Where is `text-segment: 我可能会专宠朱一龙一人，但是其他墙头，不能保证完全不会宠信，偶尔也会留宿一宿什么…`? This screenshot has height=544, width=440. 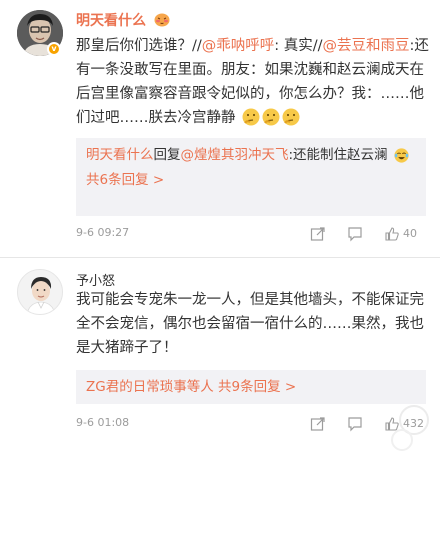 text-segment: 我可能会专宠朱一龙一人，但是其他墙头，不能保证完全不会宠信，偶尔也会留宿一宿什么… is located at coordinates (250, 324).